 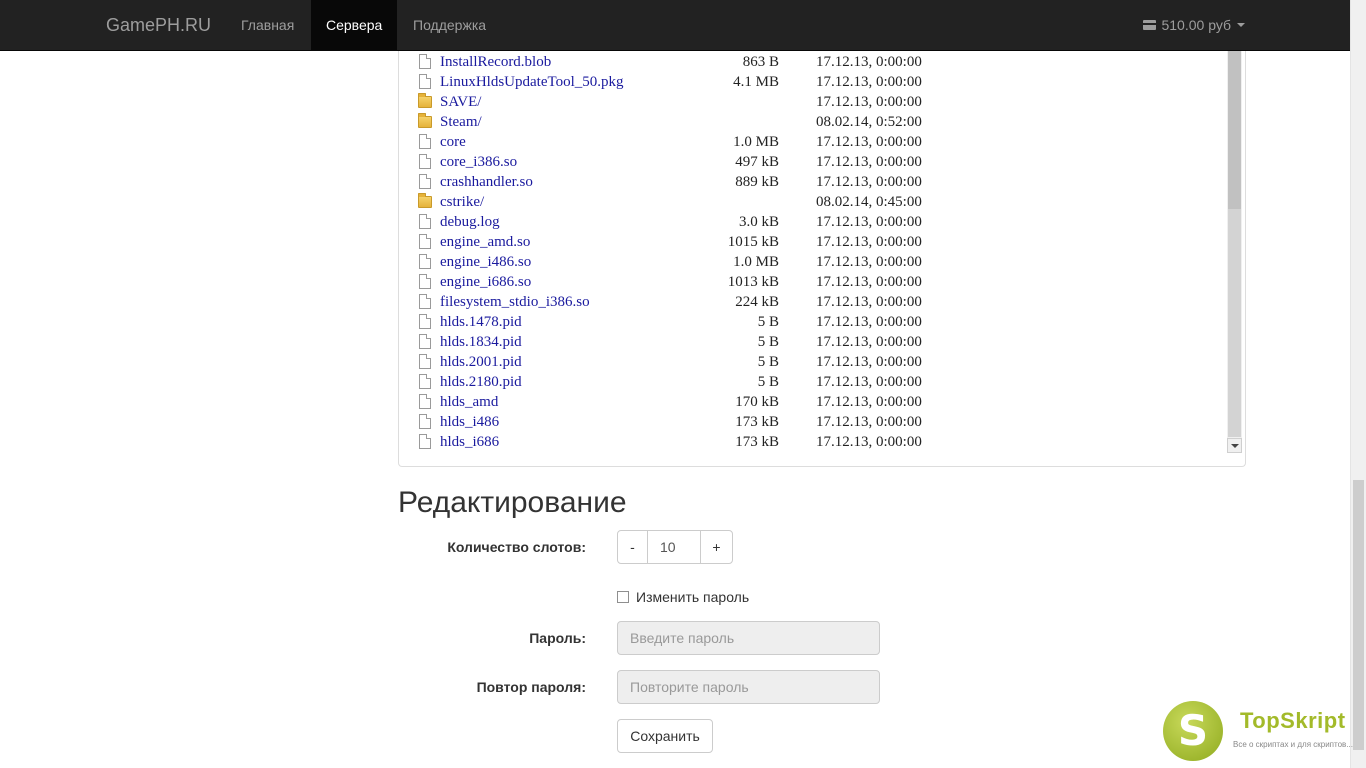 I want to click on watermark-title: TopSkript, so click(x=1293, y=720).